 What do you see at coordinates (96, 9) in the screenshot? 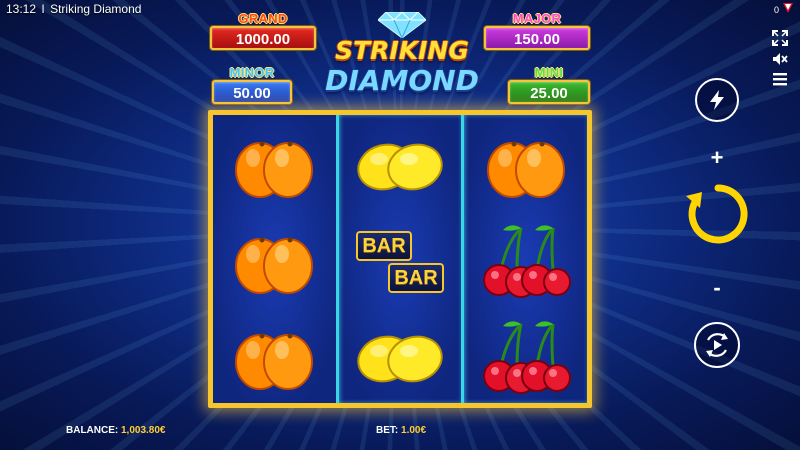
I see `game-title: Striking Diamond` at bounding box center [96, 9].